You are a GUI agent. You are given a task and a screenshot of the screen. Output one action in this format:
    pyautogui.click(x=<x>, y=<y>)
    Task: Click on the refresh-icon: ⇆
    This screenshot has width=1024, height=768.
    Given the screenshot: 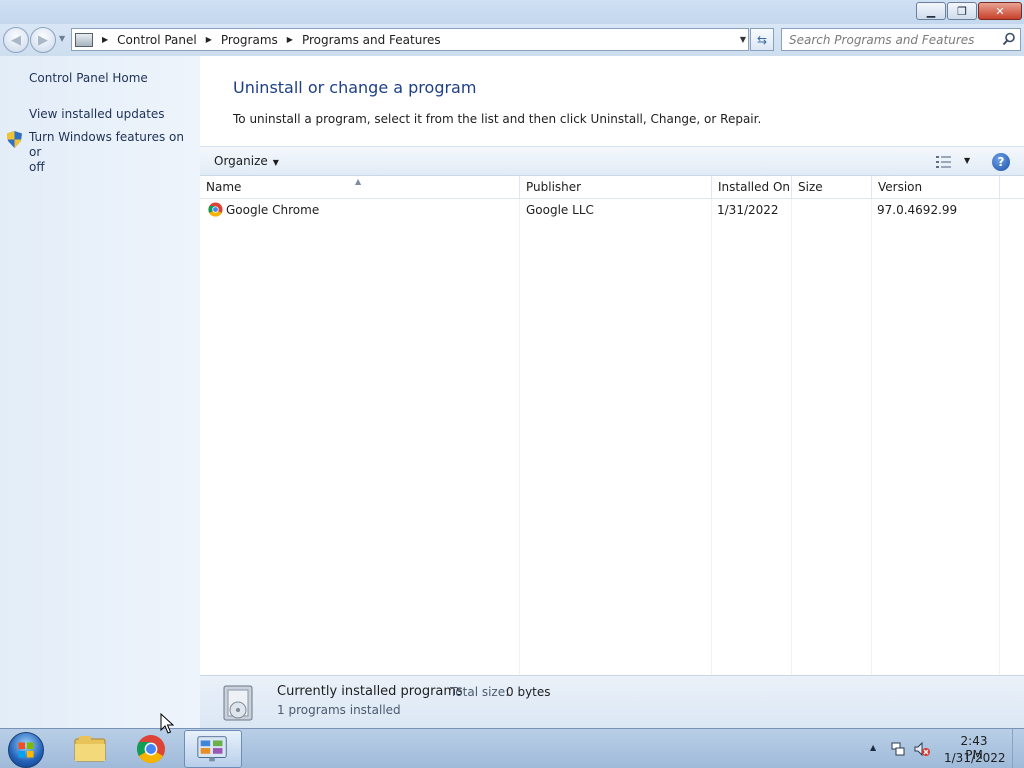 What is the action you would take?
    pyautogui.click(x=762, y=39)
    